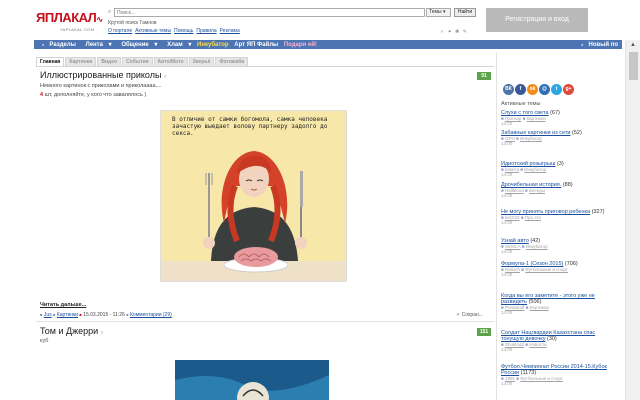  I want to click on user-icon: ■, so click(41, 314).